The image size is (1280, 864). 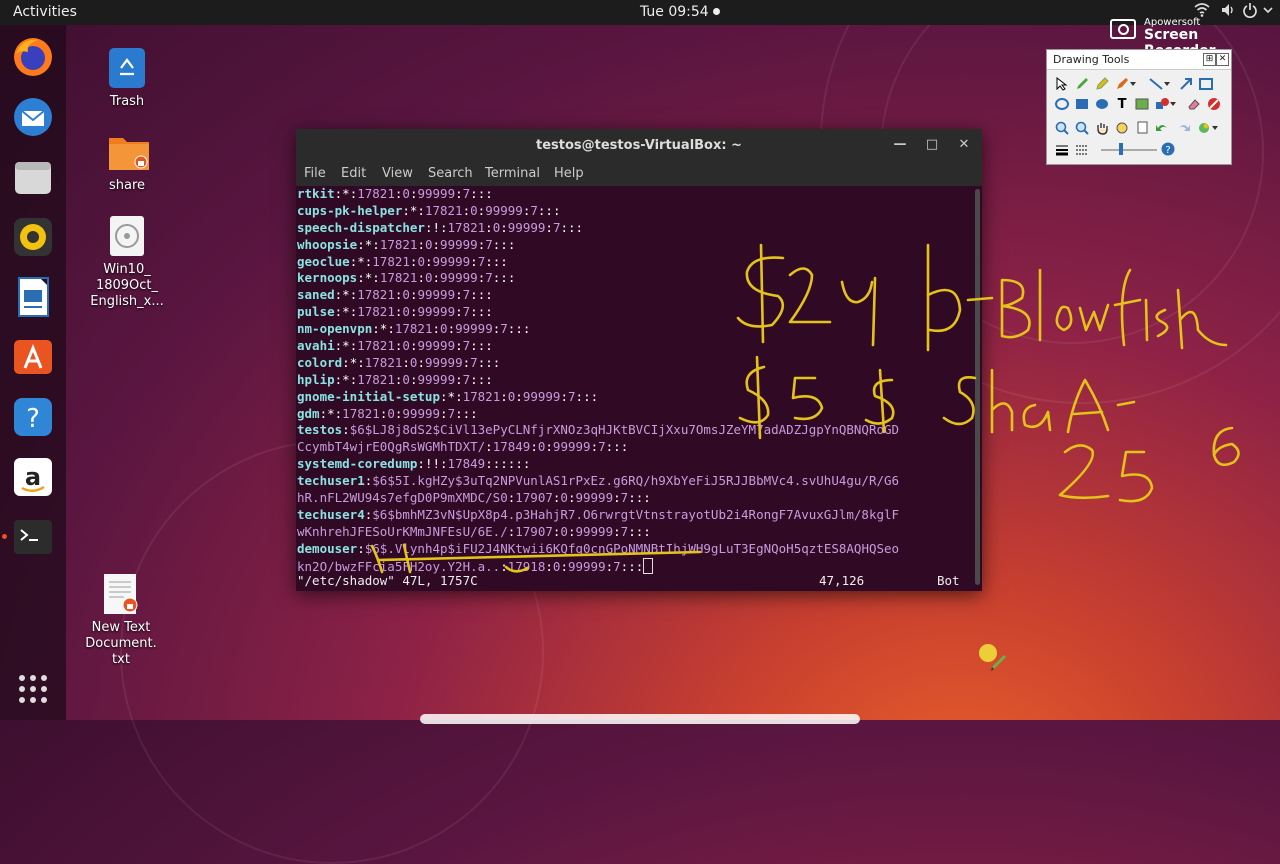 I want to click on taskbar-hint, so click(x=640, y=719).